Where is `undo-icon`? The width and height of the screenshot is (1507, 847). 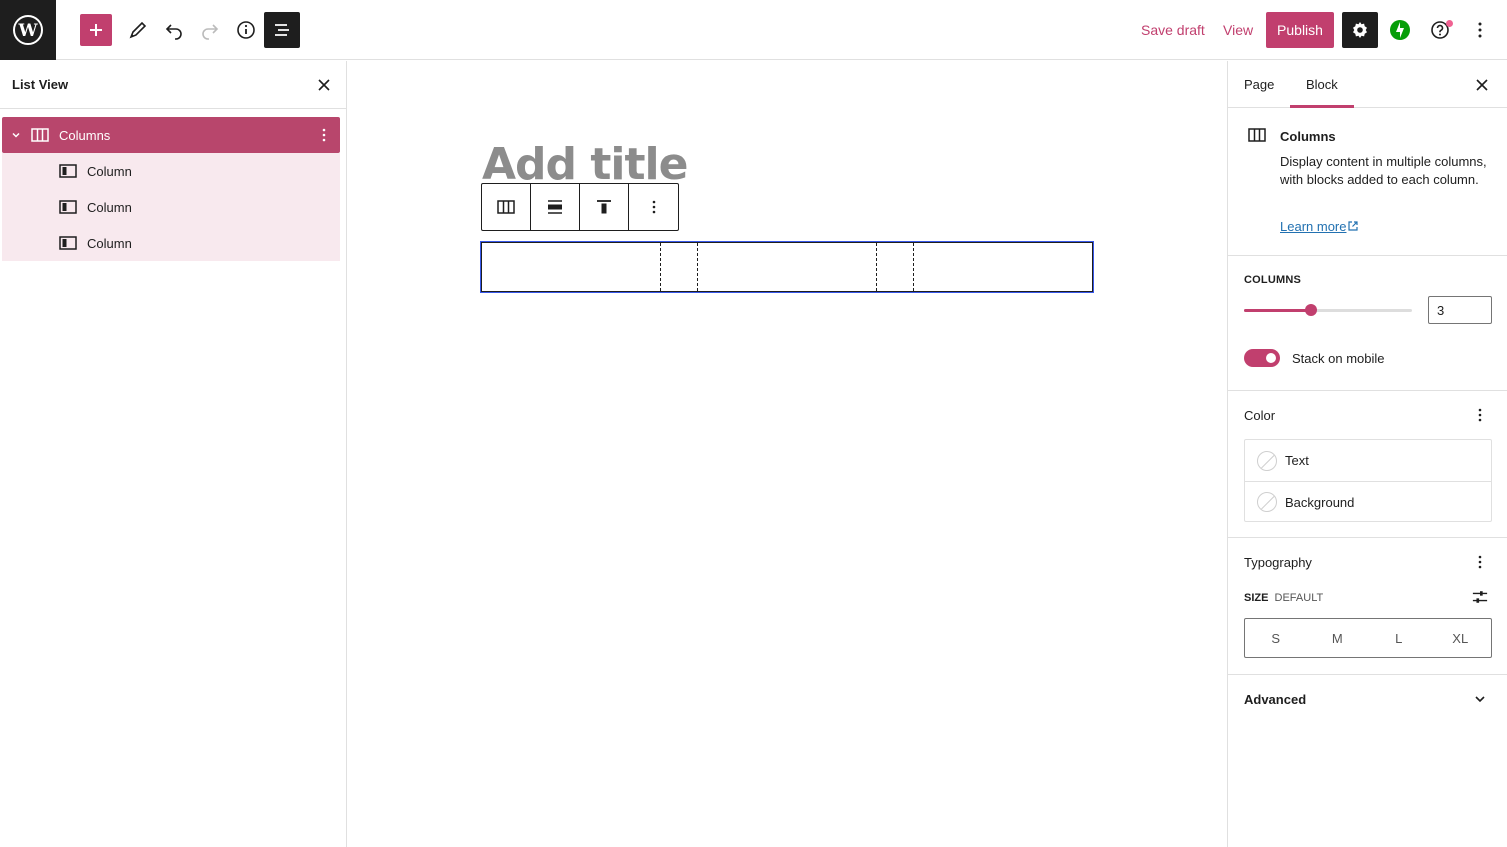 undo-icon is located at coordinates (173, 32).